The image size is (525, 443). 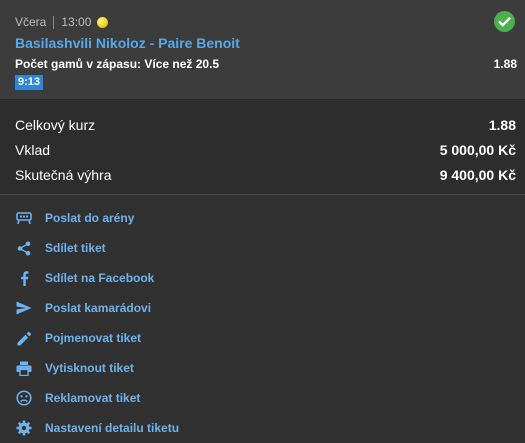 What do you see at coordinates (262, 248) in the screenshot?
I see `share-ticket-button: Sdílet tiket` at bounding box center [262, 248].